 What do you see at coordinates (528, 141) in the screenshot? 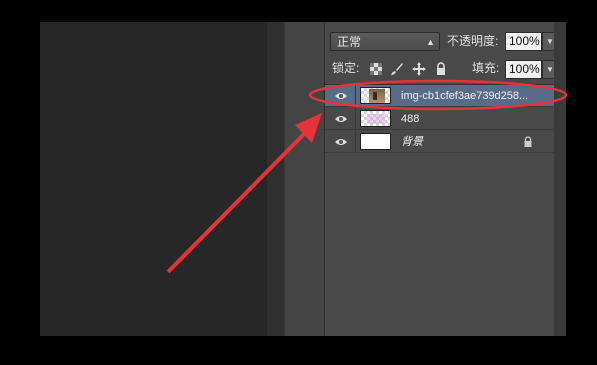
I see `lock-icon` at bounding box center [528, 141].